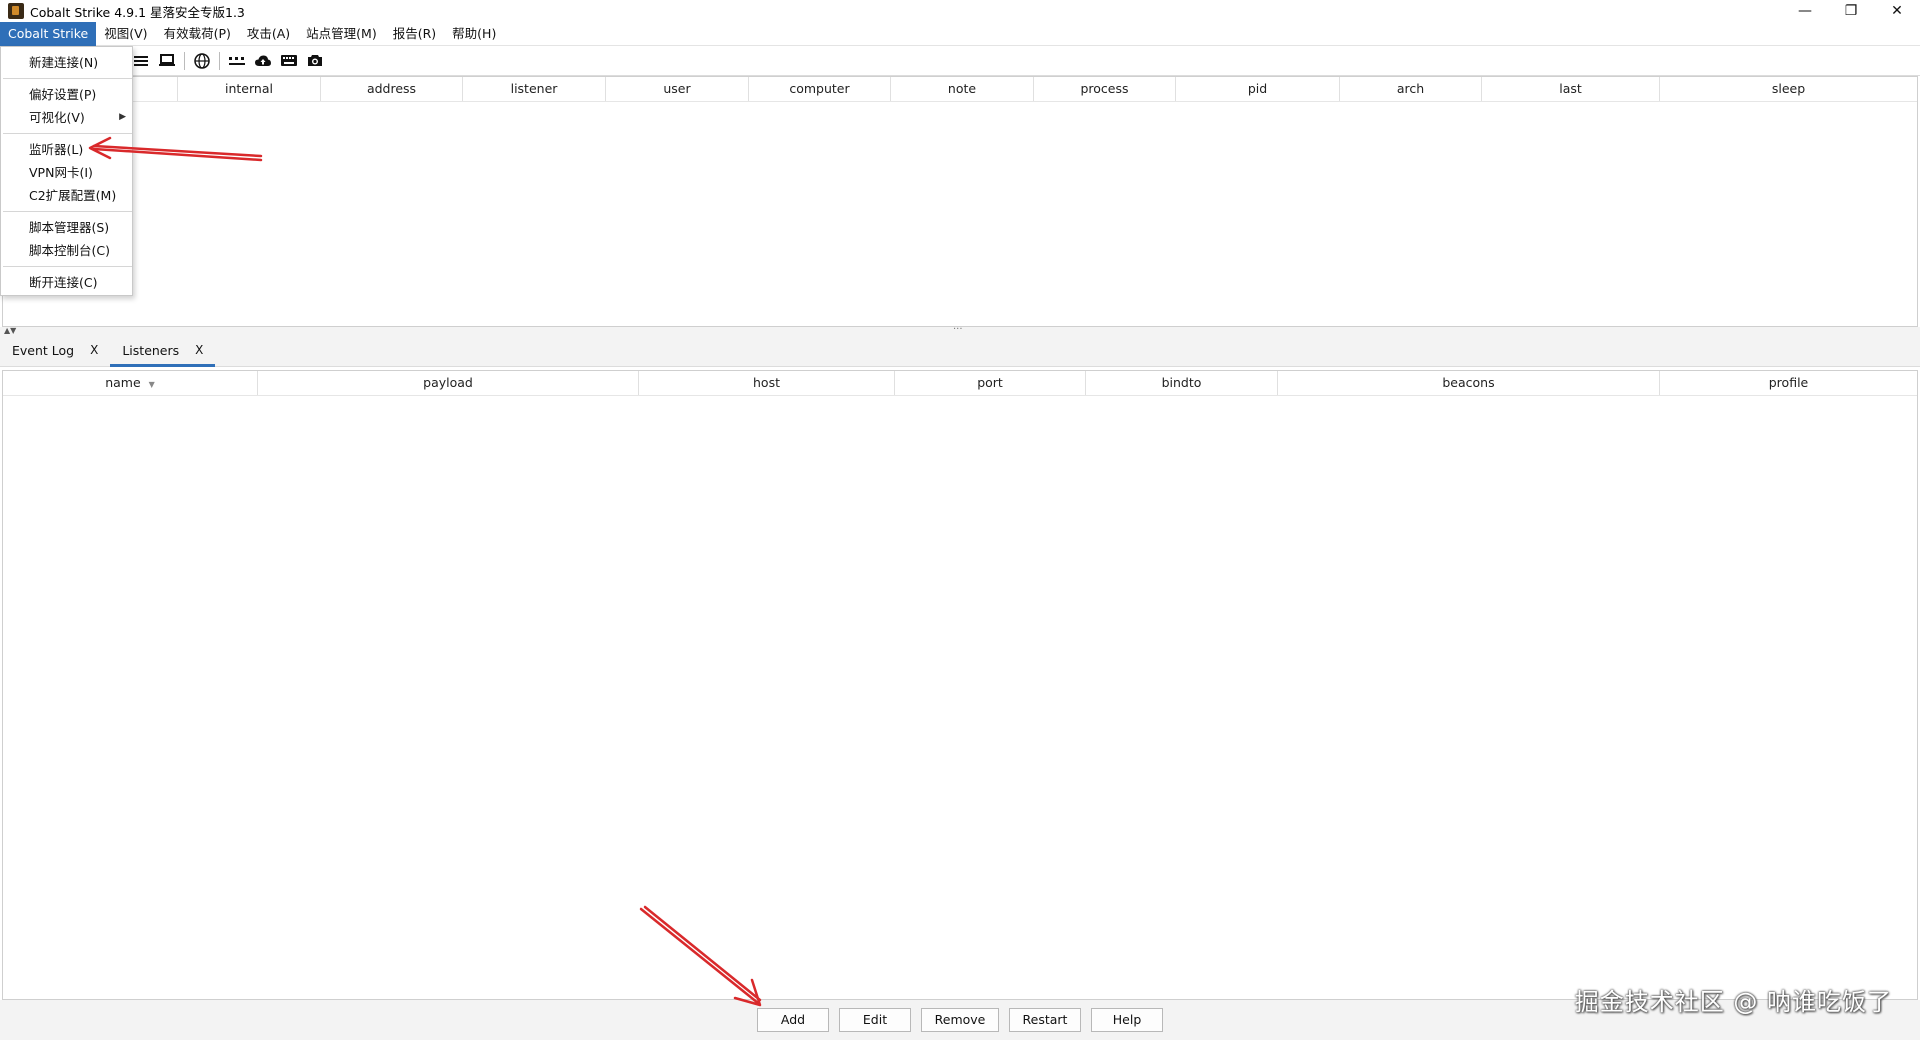 Image resolution: width=1920 pixels, height=1040 pixels. I want to click on menu-item-preferences: 偏好设置(P), so click(66, 94).